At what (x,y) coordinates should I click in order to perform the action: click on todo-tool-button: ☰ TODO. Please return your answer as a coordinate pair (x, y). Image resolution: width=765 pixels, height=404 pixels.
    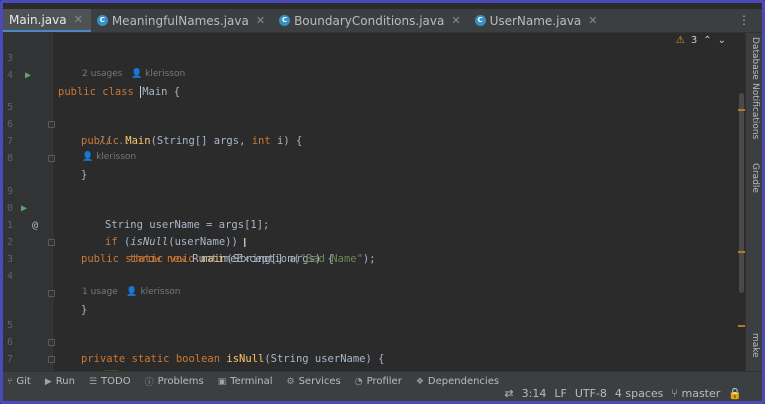
    Looking at the image, I should click on (110, 381).